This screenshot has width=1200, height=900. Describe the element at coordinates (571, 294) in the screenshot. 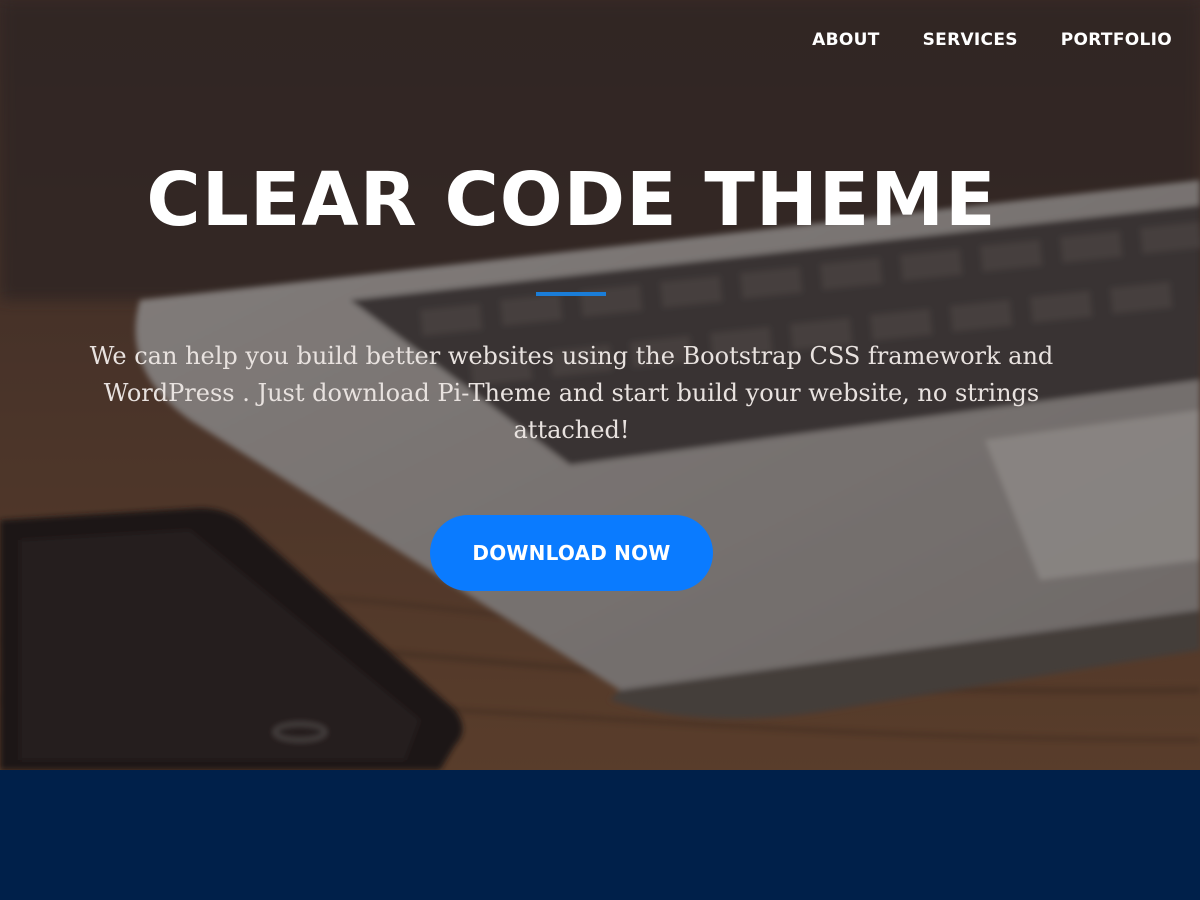

I see `title-divider` at that location.